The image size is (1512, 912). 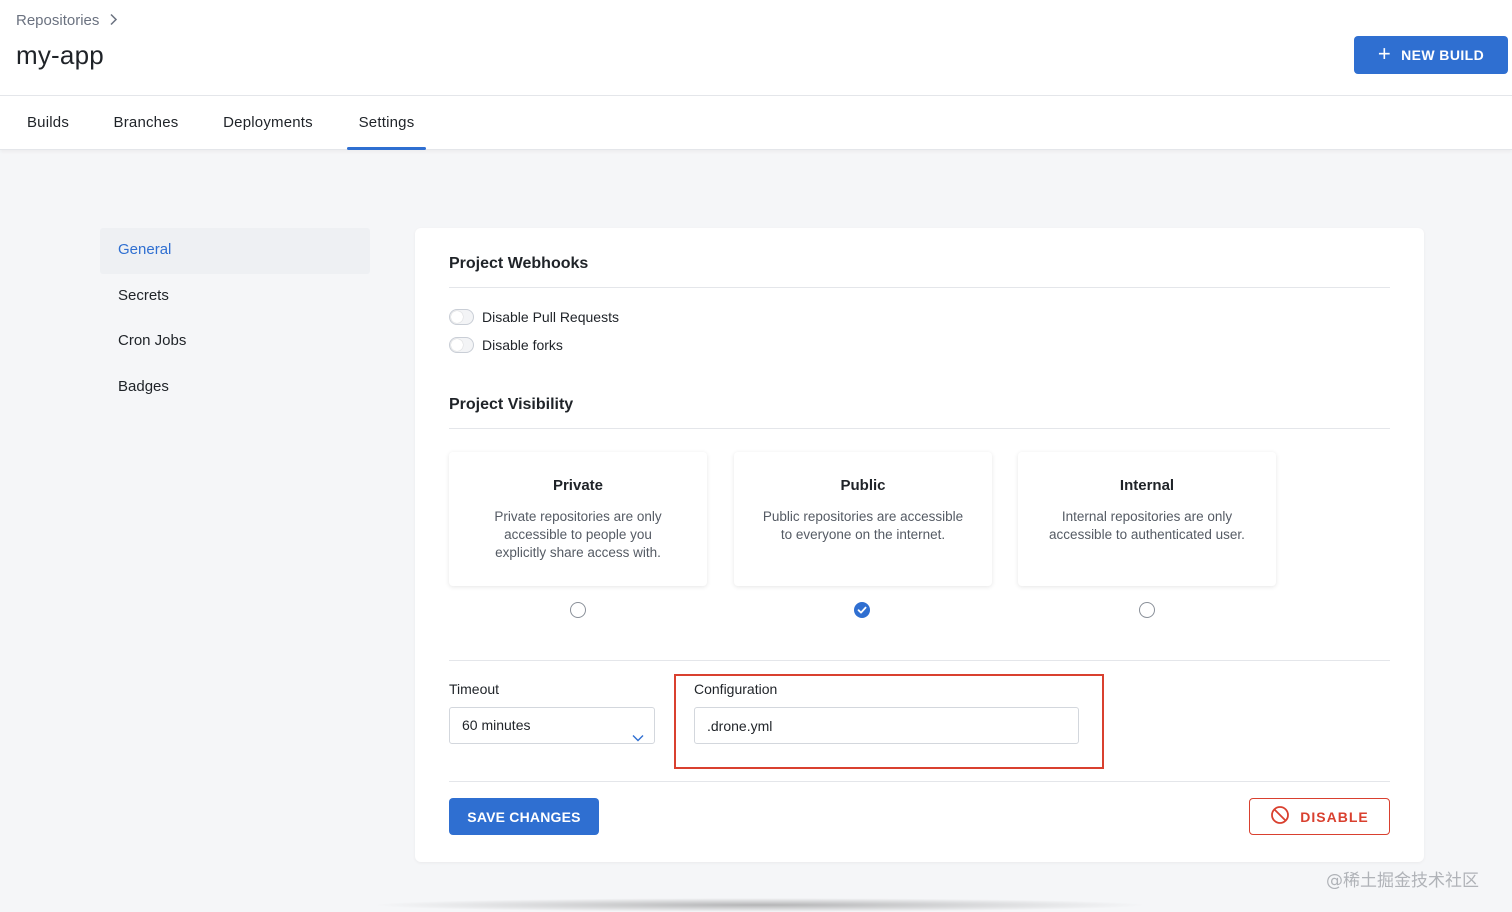 I want to click on disable-pull-requests-label: Disable Pull Requests, so click(x=550, y=317).